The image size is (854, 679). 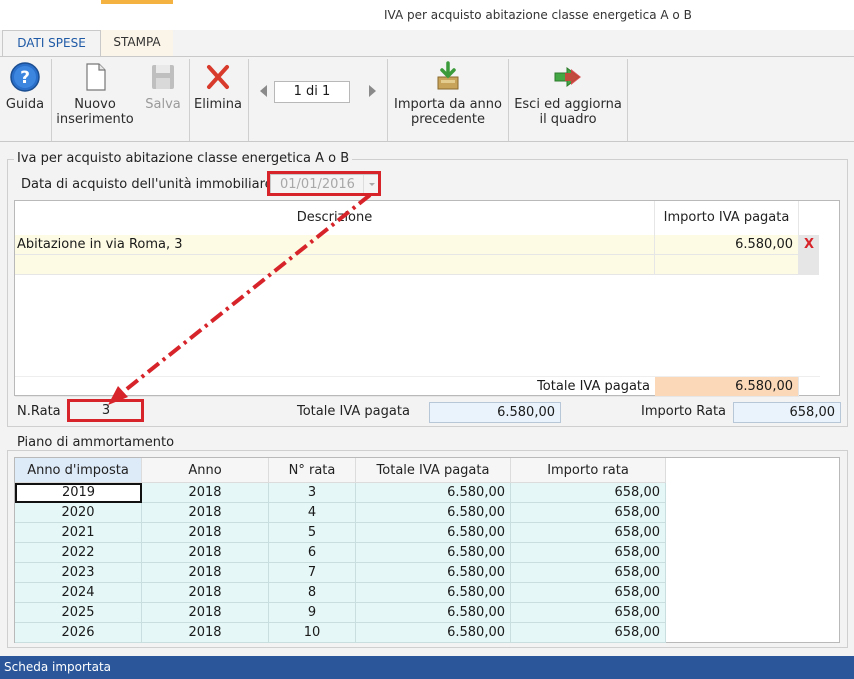 I want to click on n-rata-cell: 9, so click(x=312, y=613).